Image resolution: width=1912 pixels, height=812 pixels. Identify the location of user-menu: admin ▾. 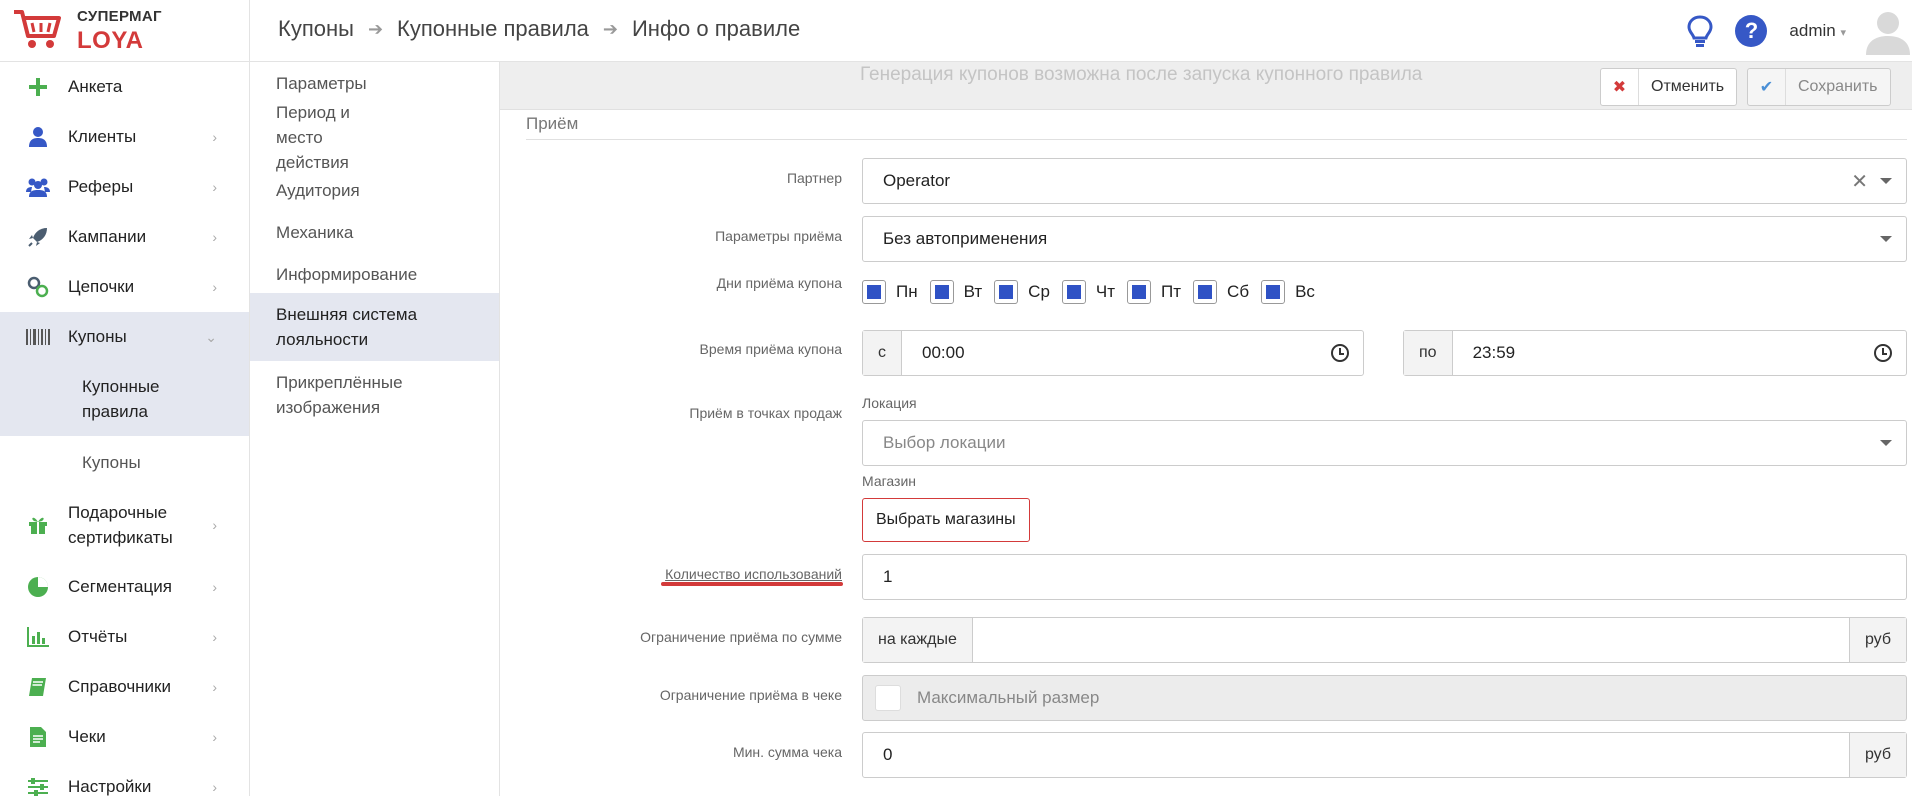
(1817, 31).